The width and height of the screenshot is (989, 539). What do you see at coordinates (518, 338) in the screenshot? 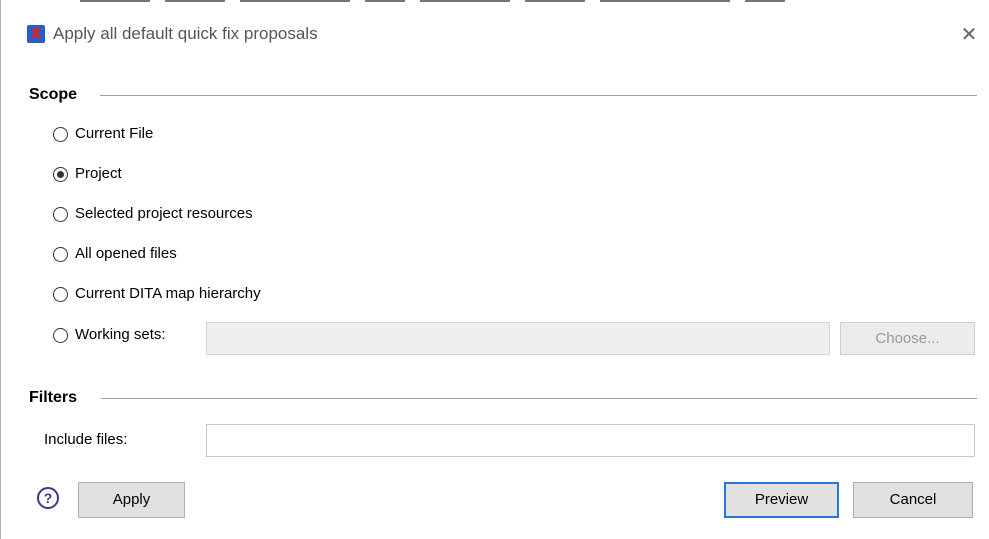
I see `working-sets-field` at bounding box center [518, 338].